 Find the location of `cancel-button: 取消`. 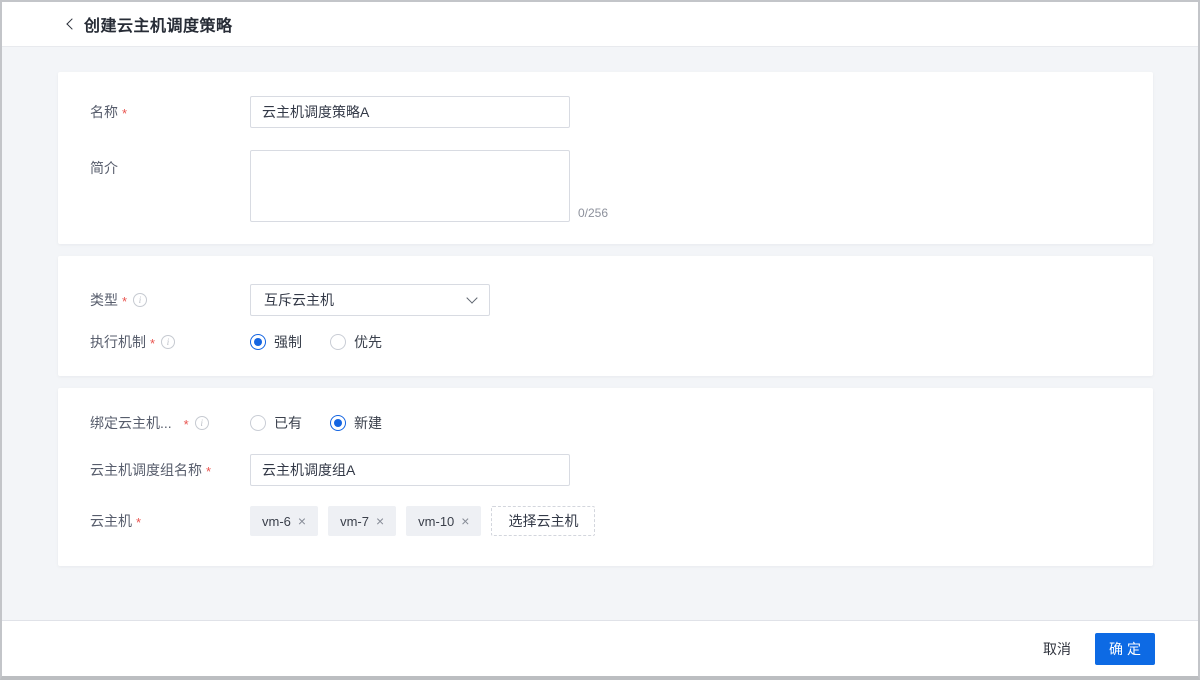

cancel-button: 取消 is located at coordinates (1057, 649).